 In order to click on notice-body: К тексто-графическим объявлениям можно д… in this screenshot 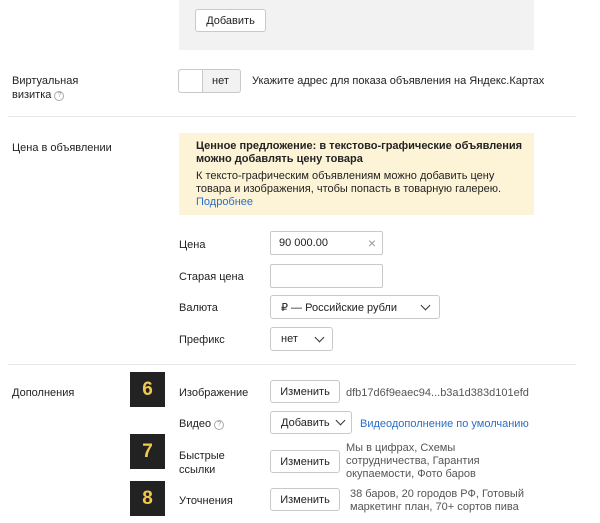, I will do `click(349, 189)`.